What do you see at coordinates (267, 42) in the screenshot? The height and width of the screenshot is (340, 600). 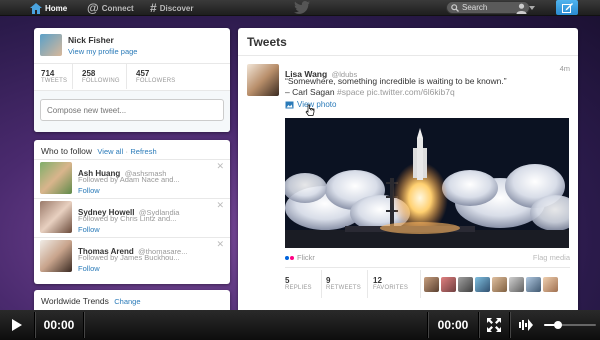 I see `tweets-title: Tweets` at bounding box center [267, 42].